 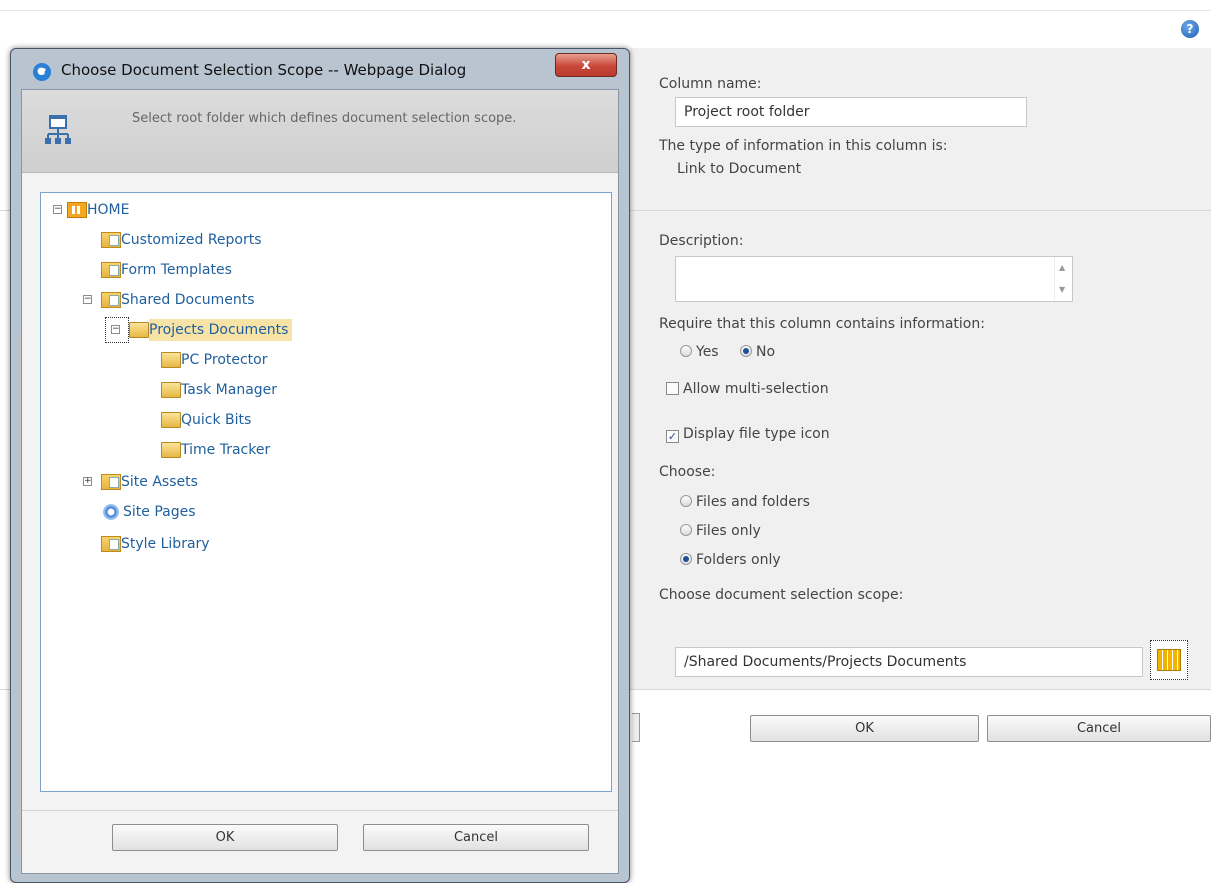 What do you see at coordinates (781, 595) in the screenshot?
I see `scope-label: Choose document selection scope:` at bounding box center [781, 595].